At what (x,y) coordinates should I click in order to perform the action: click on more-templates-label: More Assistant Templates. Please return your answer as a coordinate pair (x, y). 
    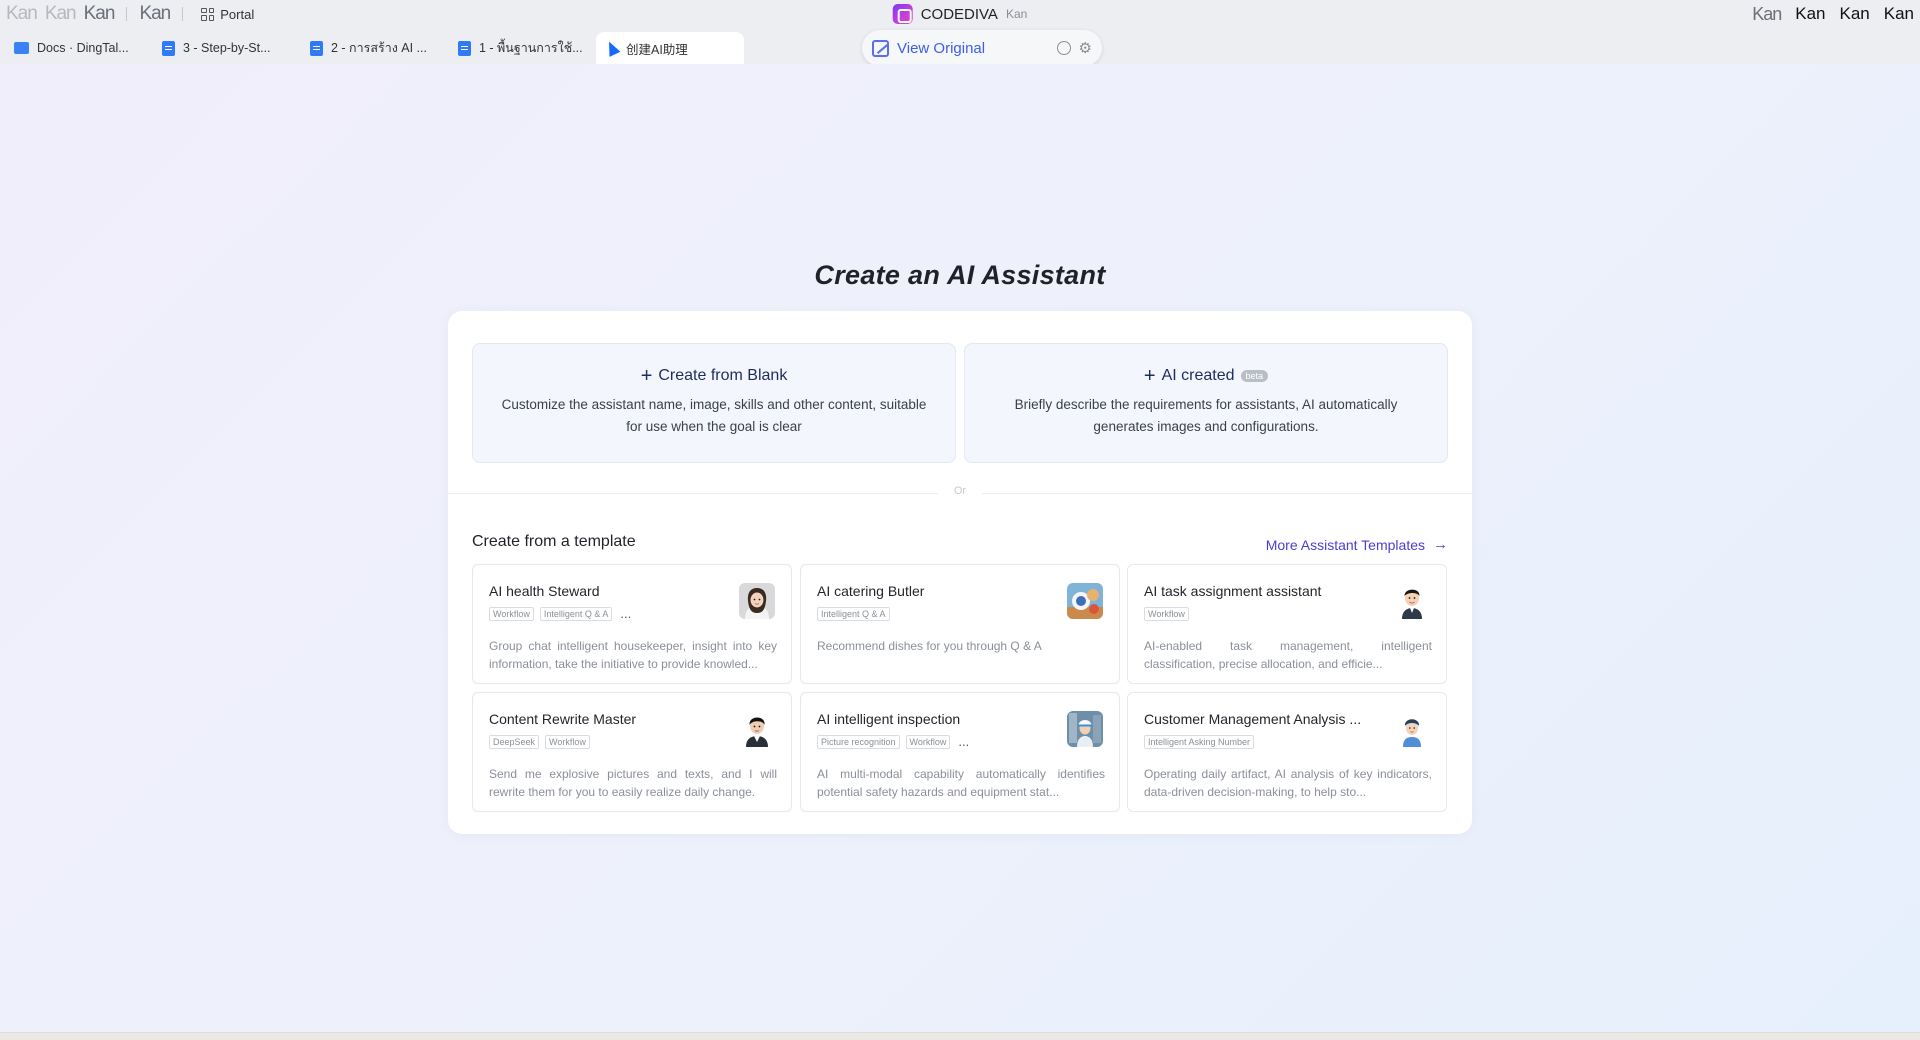
    Looking at the image, I should click on (1345, 544).